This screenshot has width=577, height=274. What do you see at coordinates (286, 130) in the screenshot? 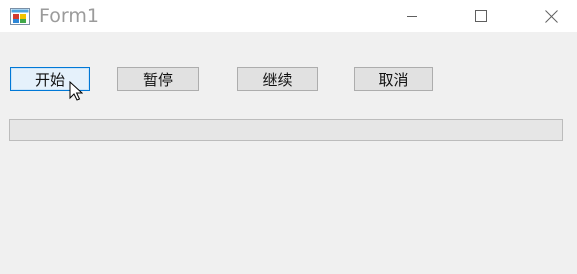
I see `progress-bar` at bounding box center [286, 130].